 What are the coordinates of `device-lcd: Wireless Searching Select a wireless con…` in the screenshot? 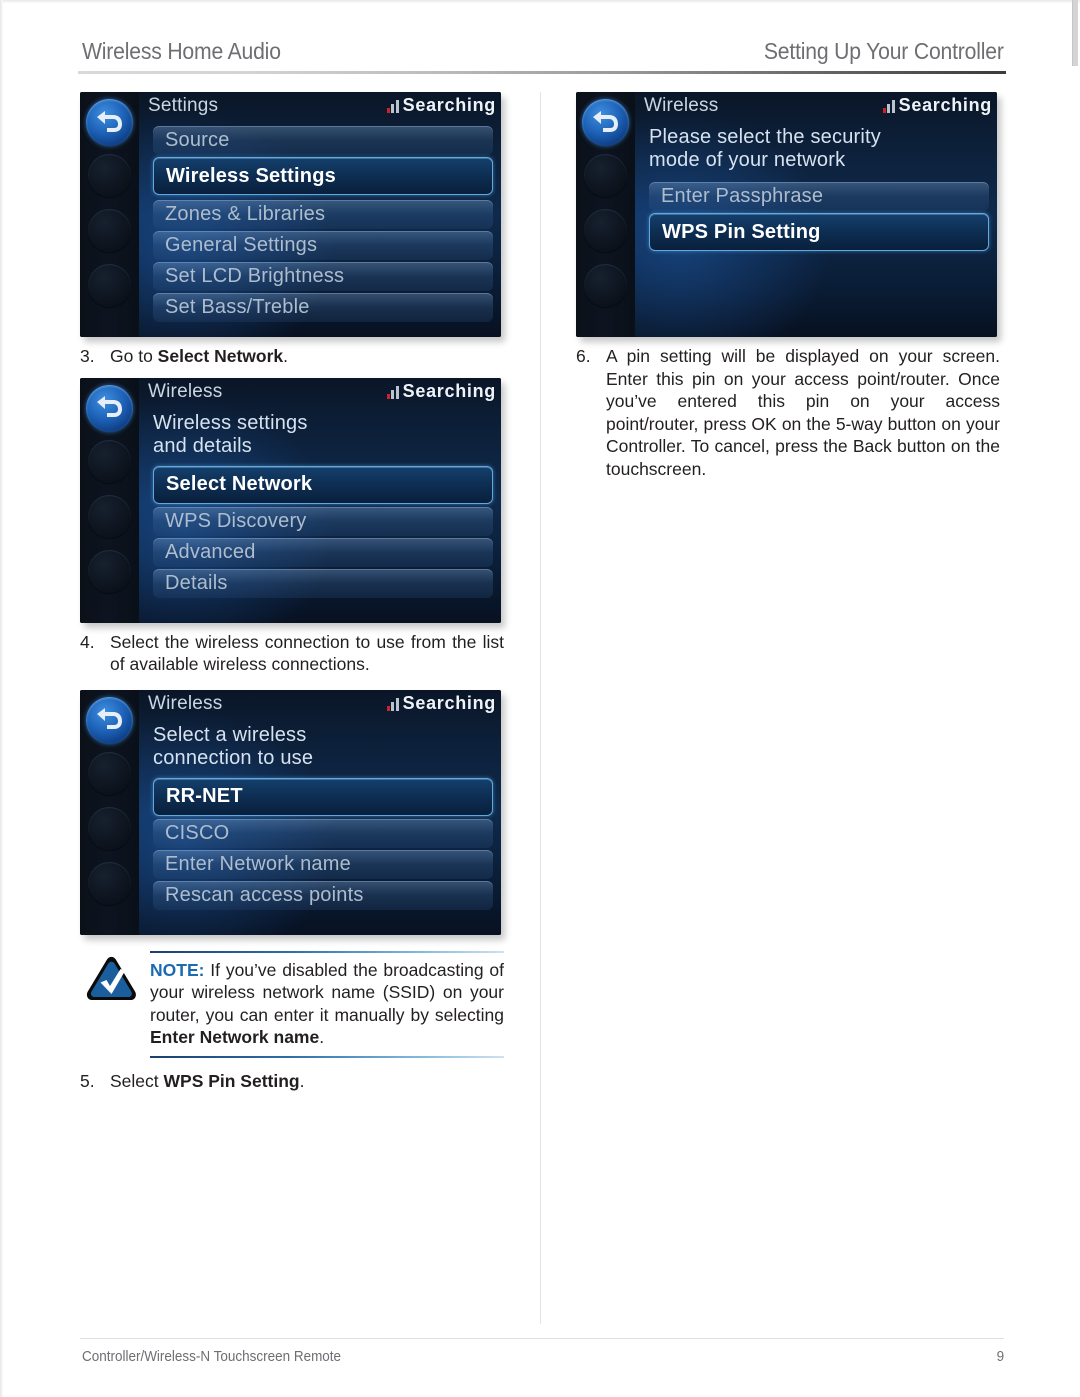 It's located at (320, 812).